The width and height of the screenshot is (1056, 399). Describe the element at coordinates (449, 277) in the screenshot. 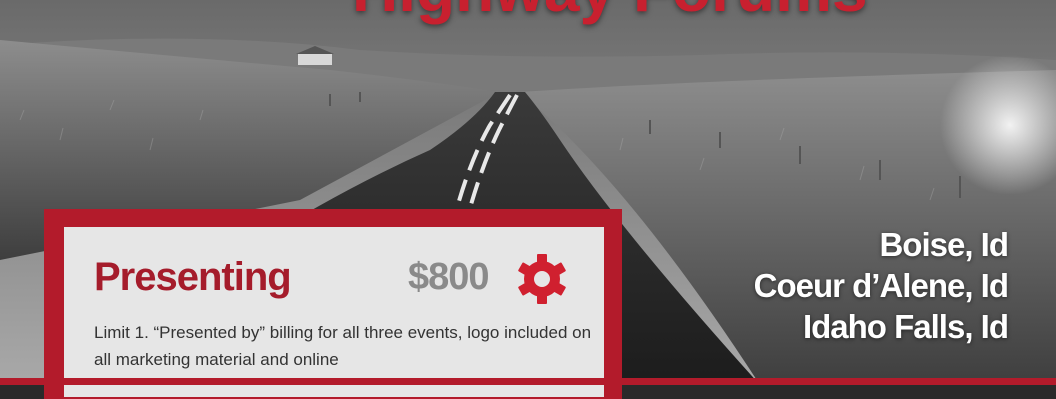

I see `tier-price: $800` at that location.